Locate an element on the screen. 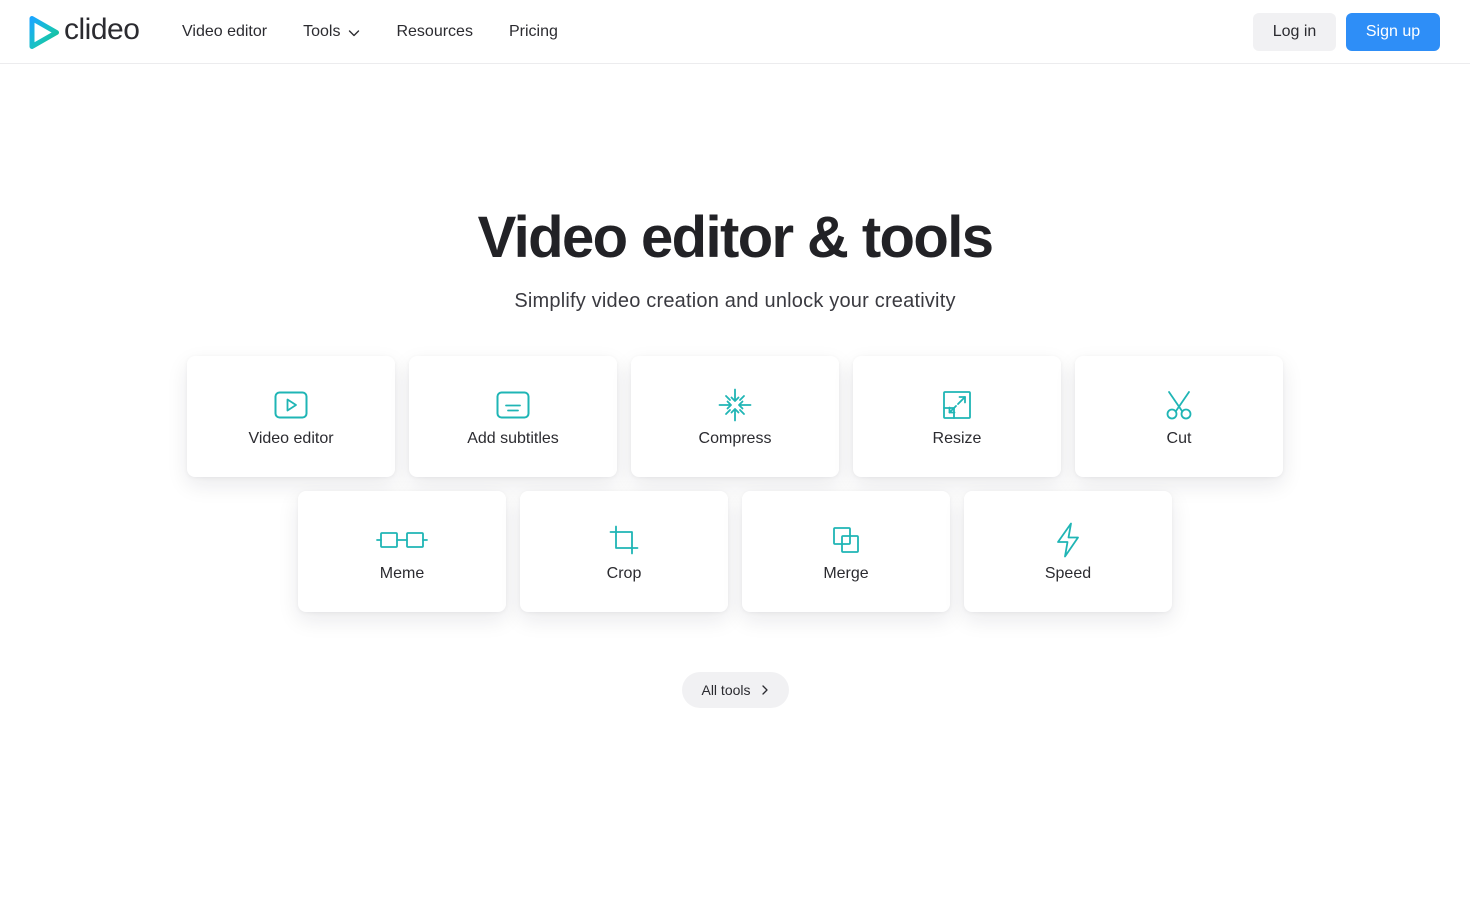 The width and height of the screenshot is (1470, 923). merge-icon is located at coordinates (846, 540).